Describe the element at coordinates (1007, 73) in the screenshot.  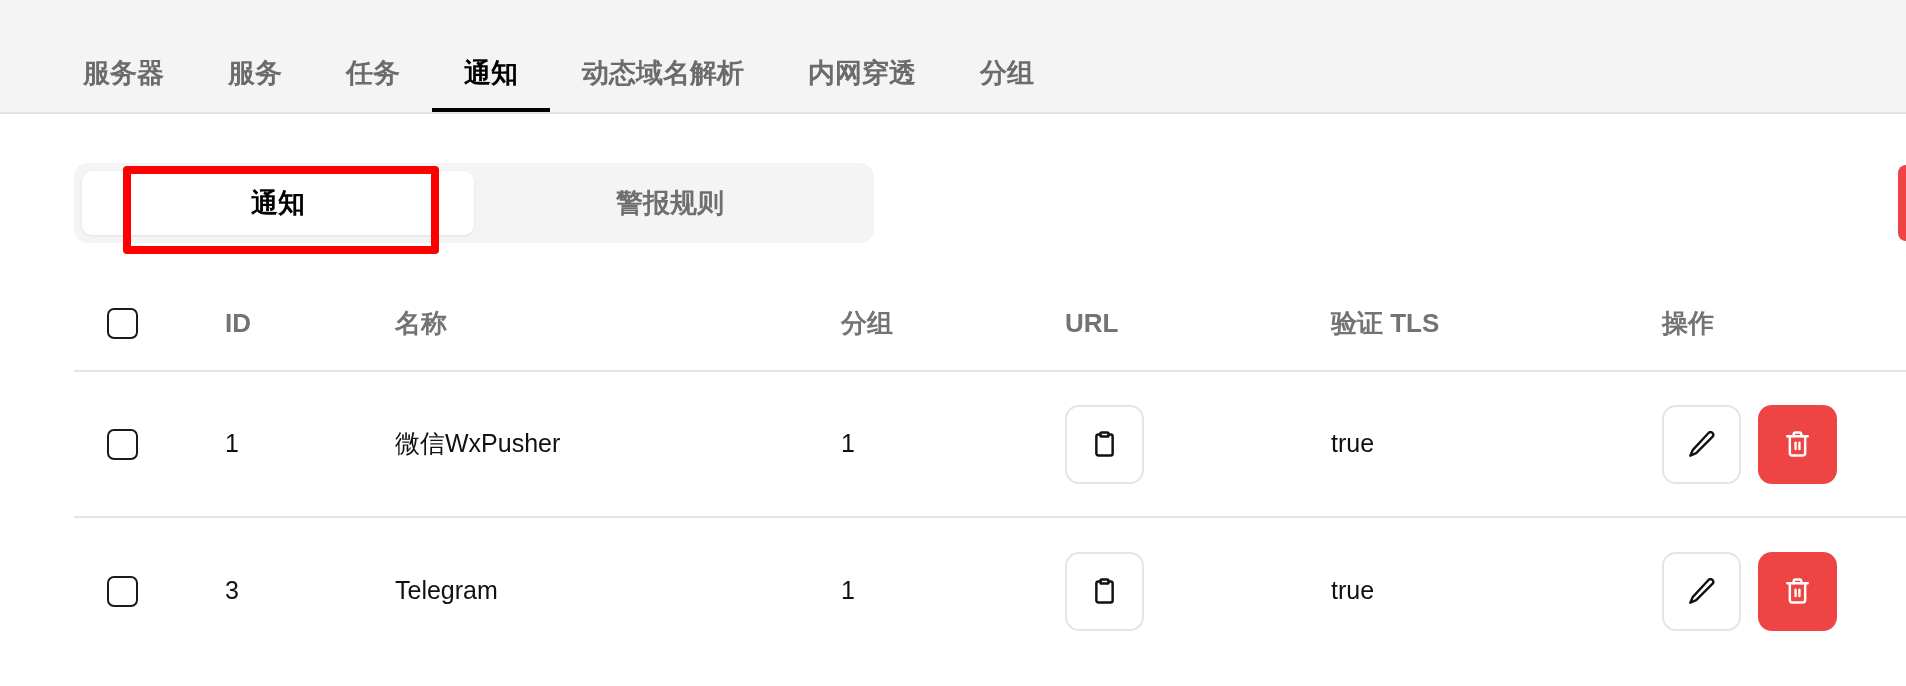
I see `nav-tab: 分组` at that location.